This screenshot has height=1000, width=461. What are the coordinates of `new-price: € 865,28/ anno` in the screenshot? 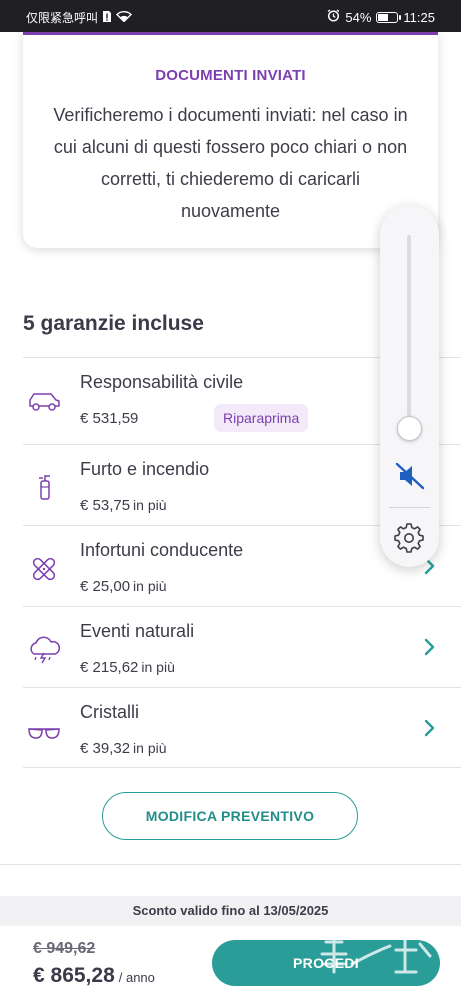 It's located at (94, 976).